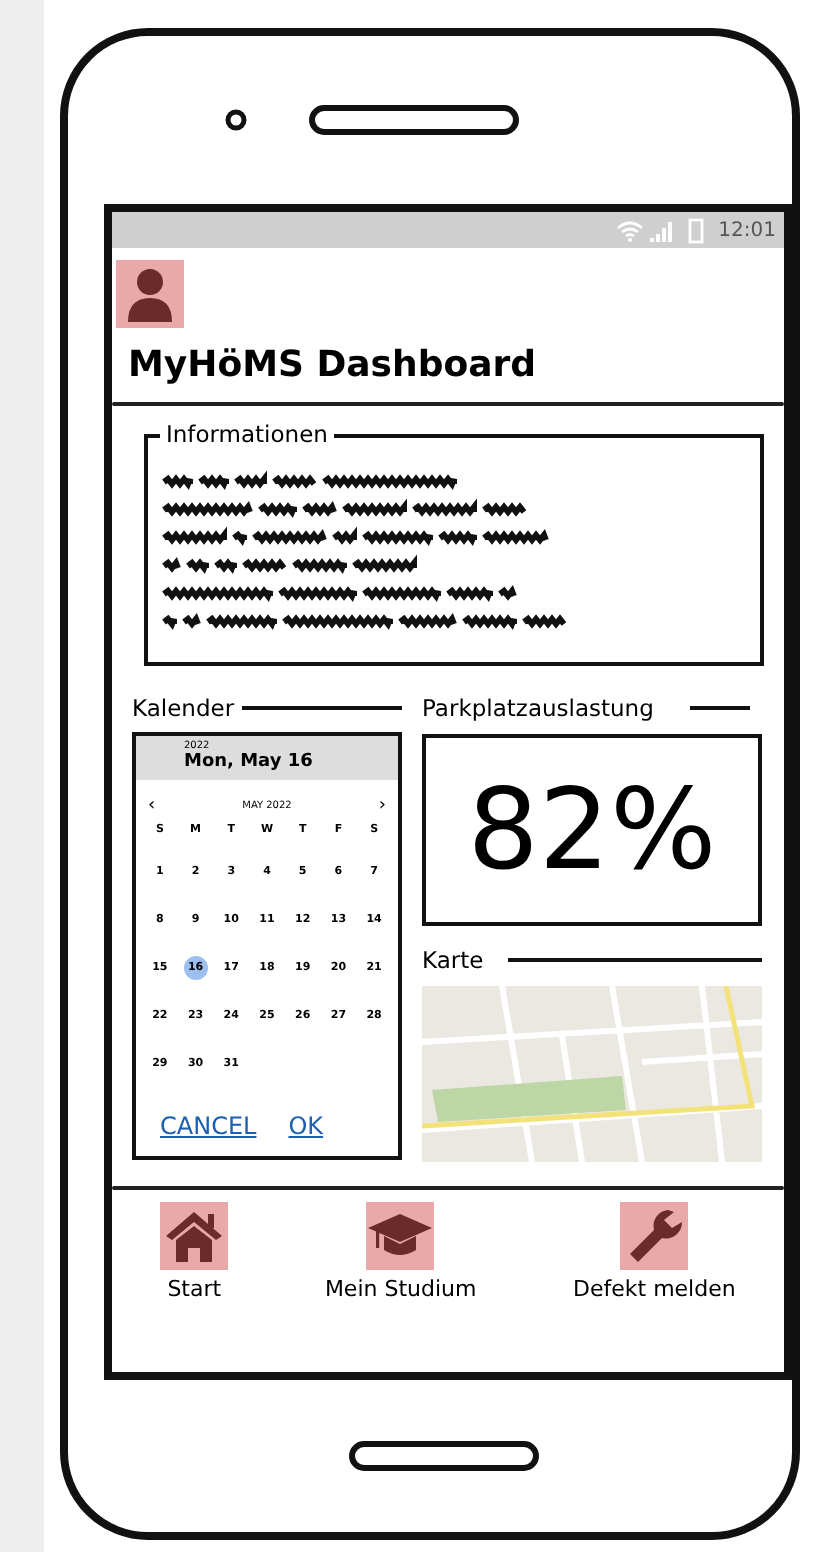 The image size is (830, 1552). Describe the element at coordinates (592, 830) in the screenshot. I see `parking-percentage: 82%` at that location.